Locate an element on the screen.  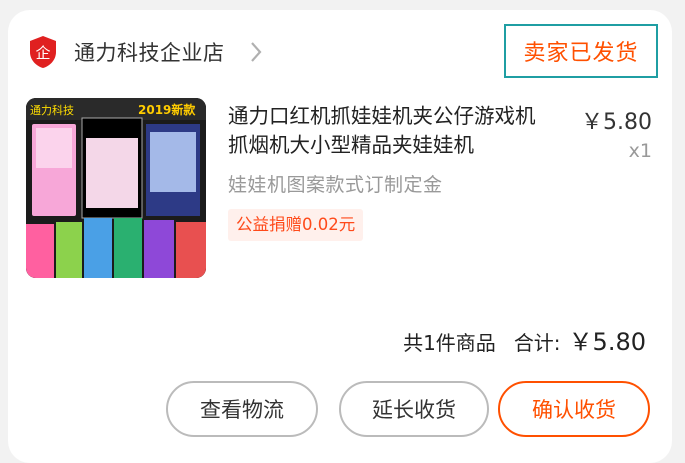
confirm-receipt-button: 确认收货 is located at coordinates (574, 409).